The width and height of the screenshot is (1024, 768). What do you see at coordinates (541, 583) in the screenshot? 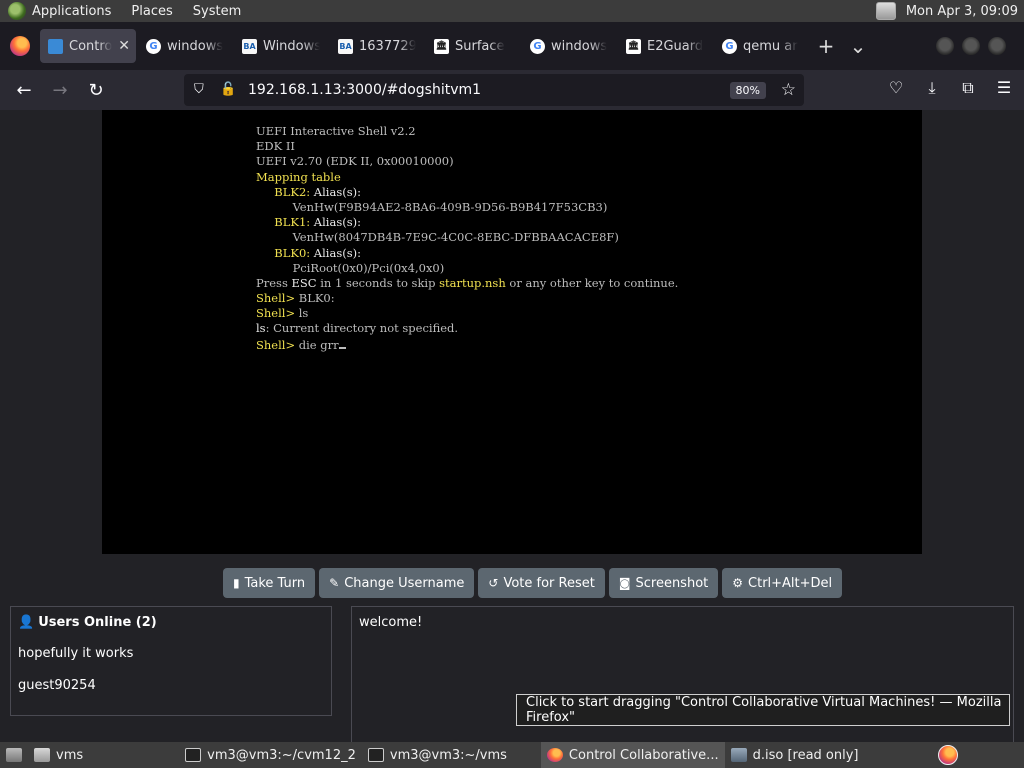
I see `vote-reset-button: ↺ Vote for Reset` at bounding box center [541, 583].